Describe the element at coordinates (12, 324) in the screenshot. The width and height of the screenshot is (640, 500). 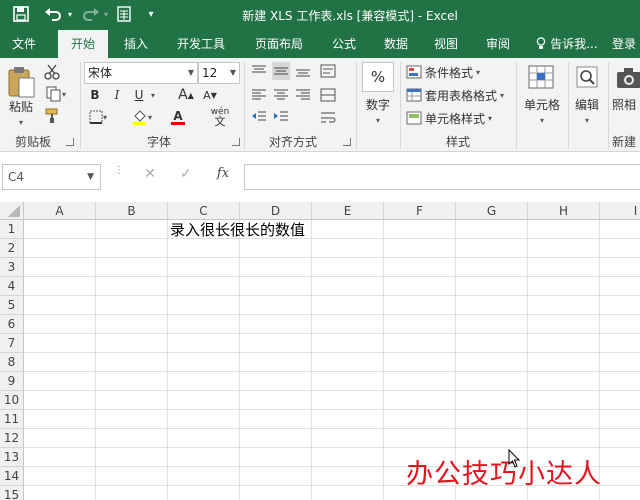
I see `row-header-6: 6` at that location.